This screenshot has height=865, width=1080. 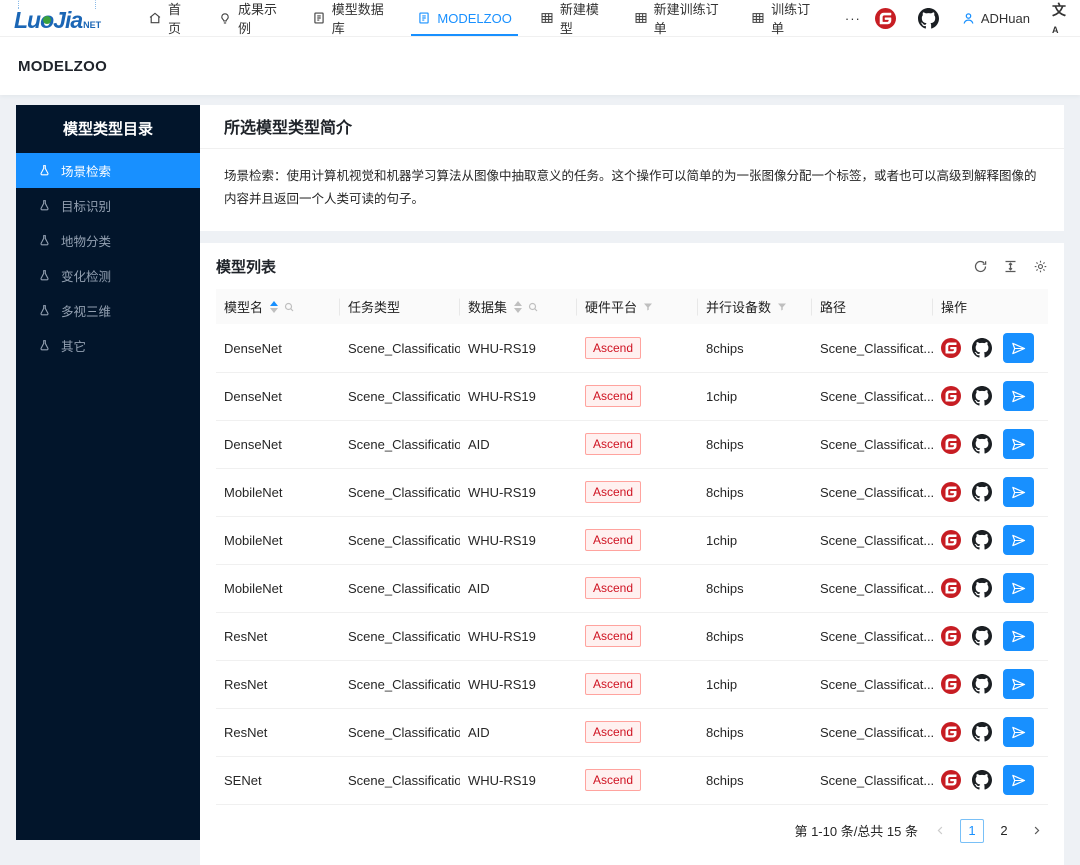 What do you see at coordinates (637, 540) in the screenshot?
I see `platform-cell: Ascend` at bounding box center [637, 540].